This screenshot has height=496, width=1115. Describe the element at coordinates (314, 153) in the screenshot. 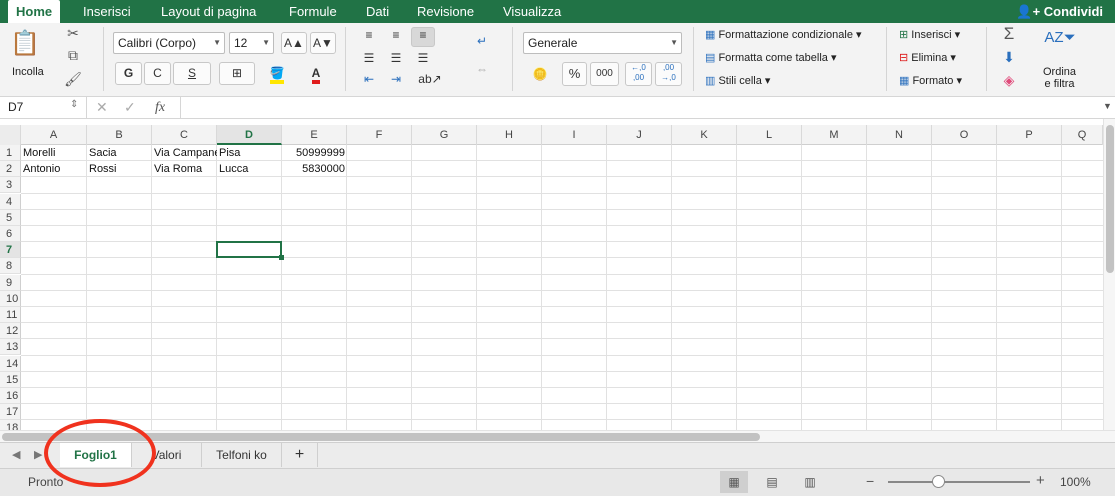

I see `cell-e1: 50999999` at that location.